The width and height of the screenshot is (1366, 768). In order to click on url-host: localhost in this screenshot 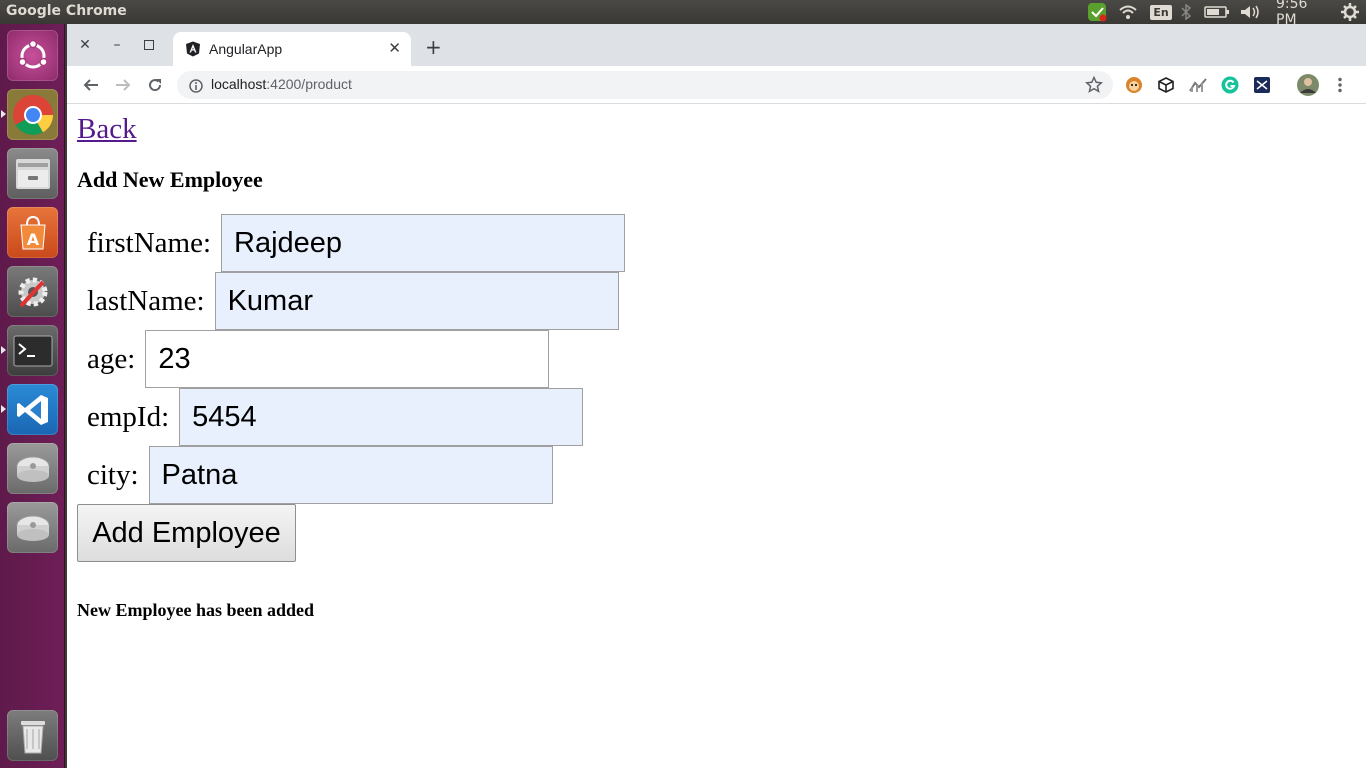, I will do `click(239, 84)`.